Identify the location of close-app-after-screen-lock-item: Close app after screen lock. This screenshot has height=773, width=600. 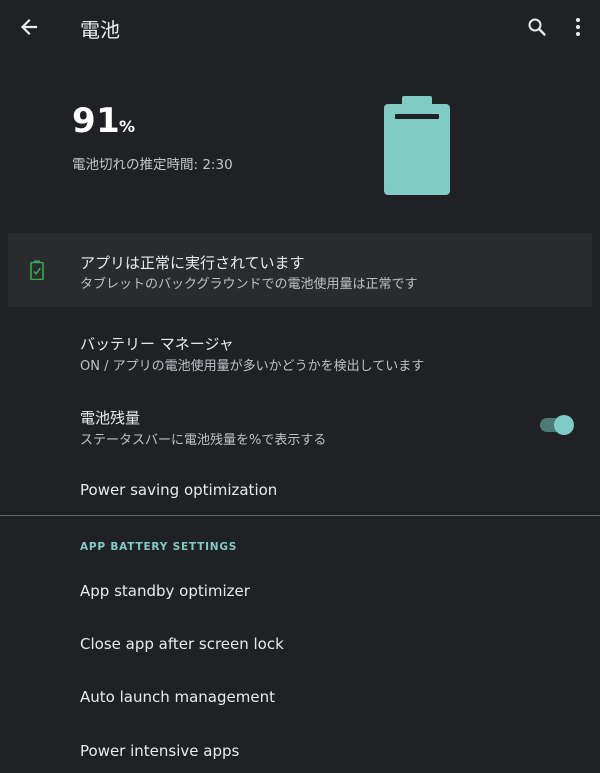
(300, 645).